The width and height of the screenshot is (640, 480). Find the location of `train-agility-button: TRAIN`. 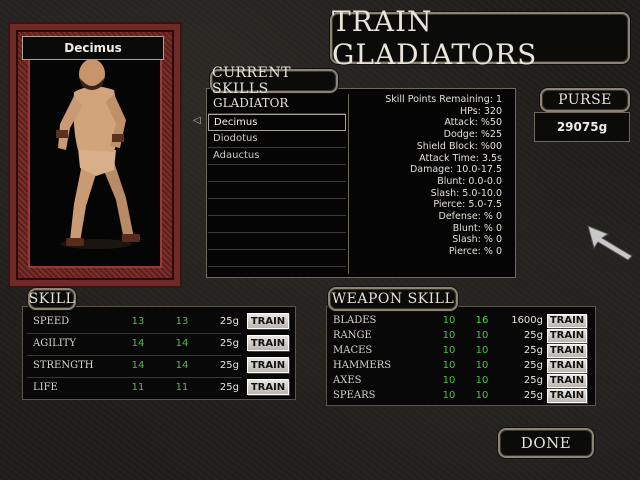

train-agility-button: TRAIN is located at coordinates (268, 343).